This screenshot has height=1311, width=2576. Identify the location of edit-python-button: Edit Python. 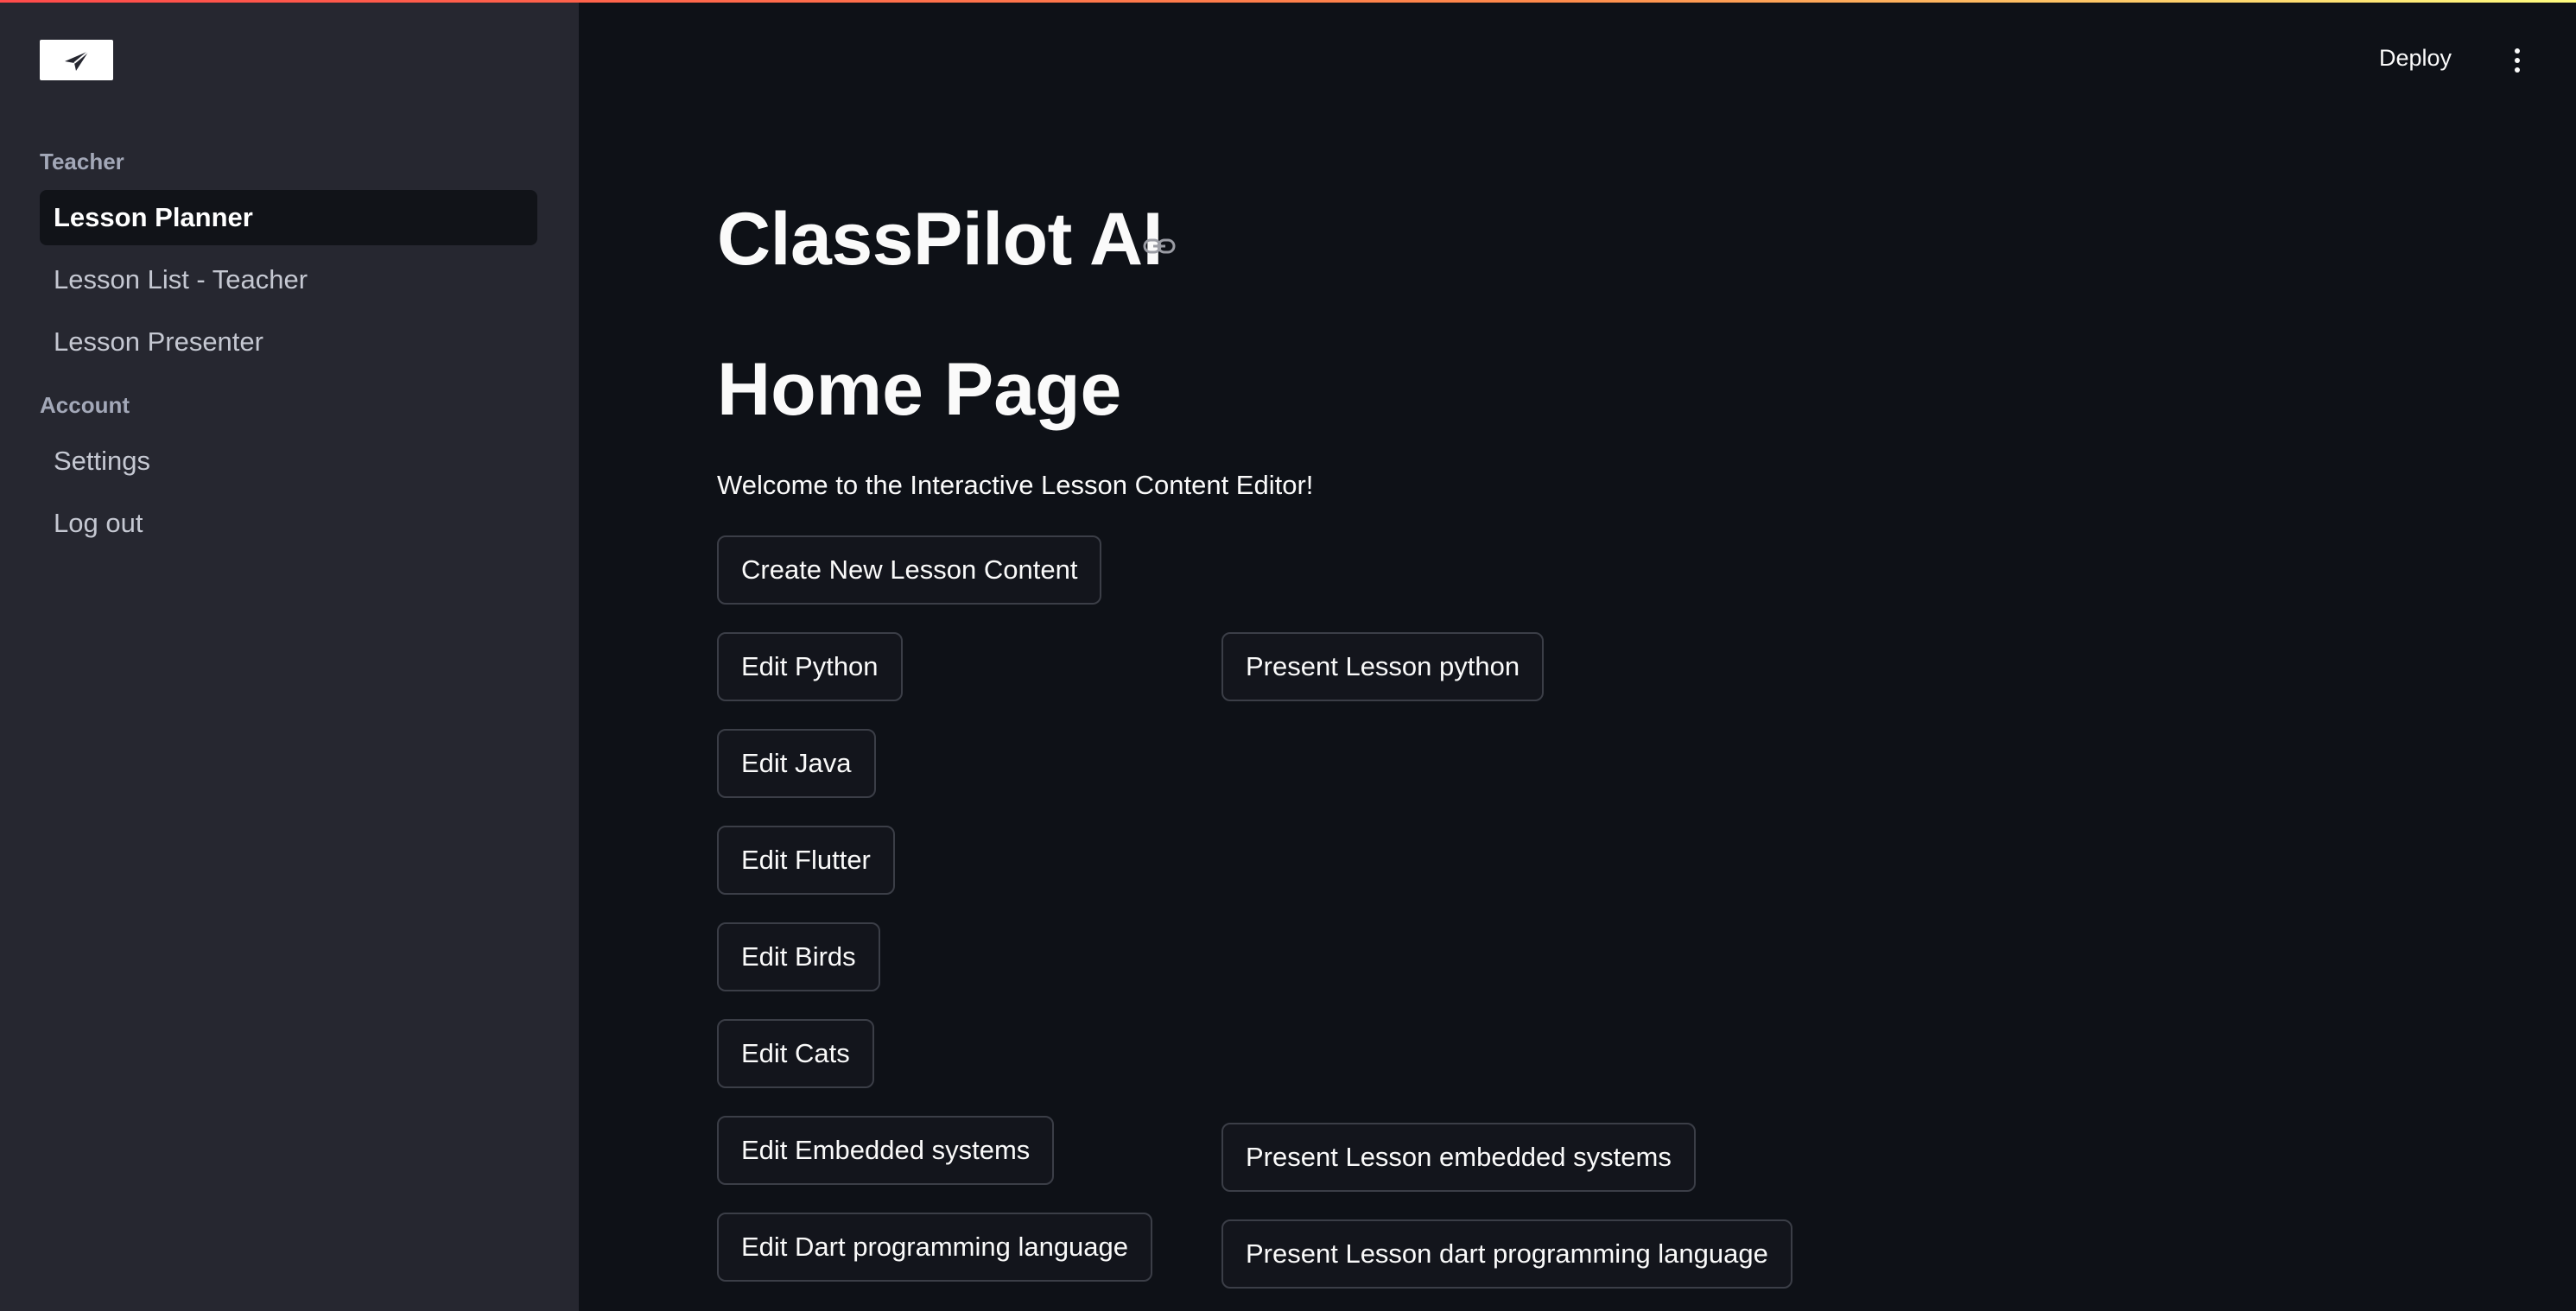
(810, 667).